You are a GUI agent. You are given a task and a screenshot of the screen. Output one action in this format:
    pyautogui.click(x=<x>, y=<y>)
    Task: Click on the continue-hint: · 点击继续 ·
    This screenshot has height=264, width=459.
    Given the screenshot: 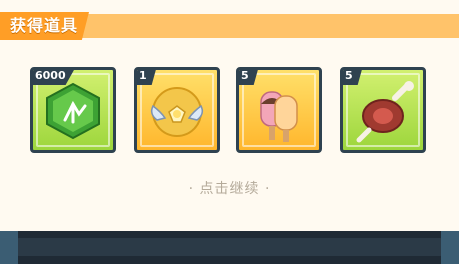 What is the action you would take?
    pyautogui.click(x=229, y=188)
    